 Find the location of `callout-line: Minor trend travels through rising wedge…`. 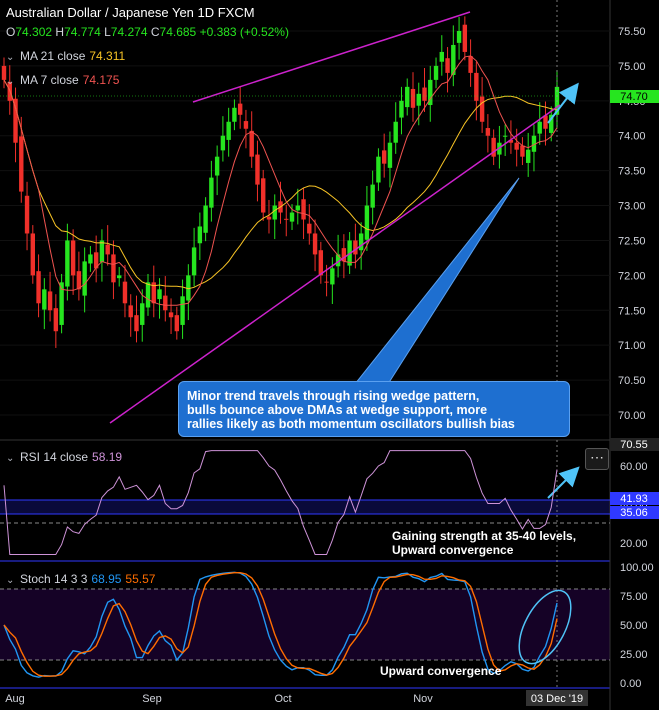

callout-line: Minor trend travels through rising wedge… is located at coordinates (333, 396).